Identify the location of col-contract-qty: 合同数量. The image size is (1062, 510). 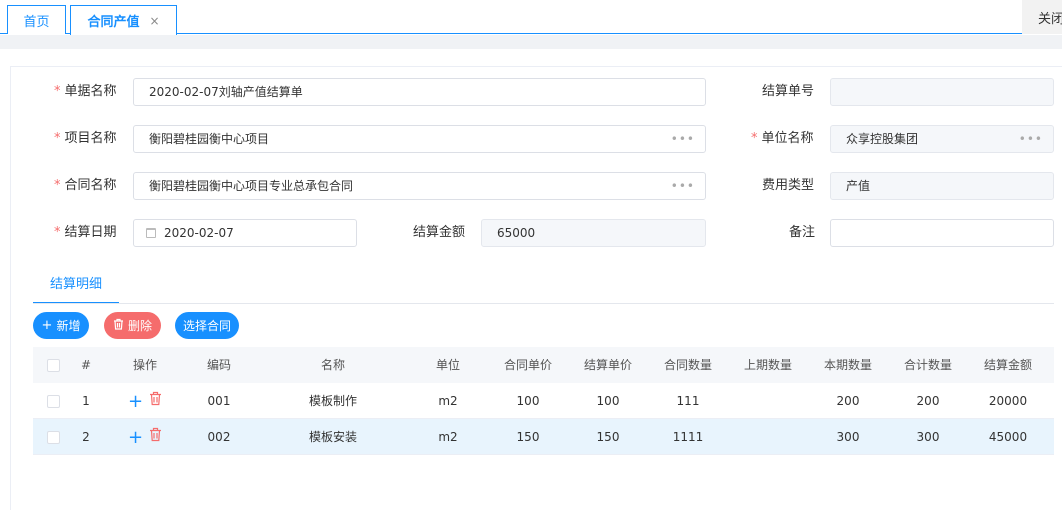
(687, 365).